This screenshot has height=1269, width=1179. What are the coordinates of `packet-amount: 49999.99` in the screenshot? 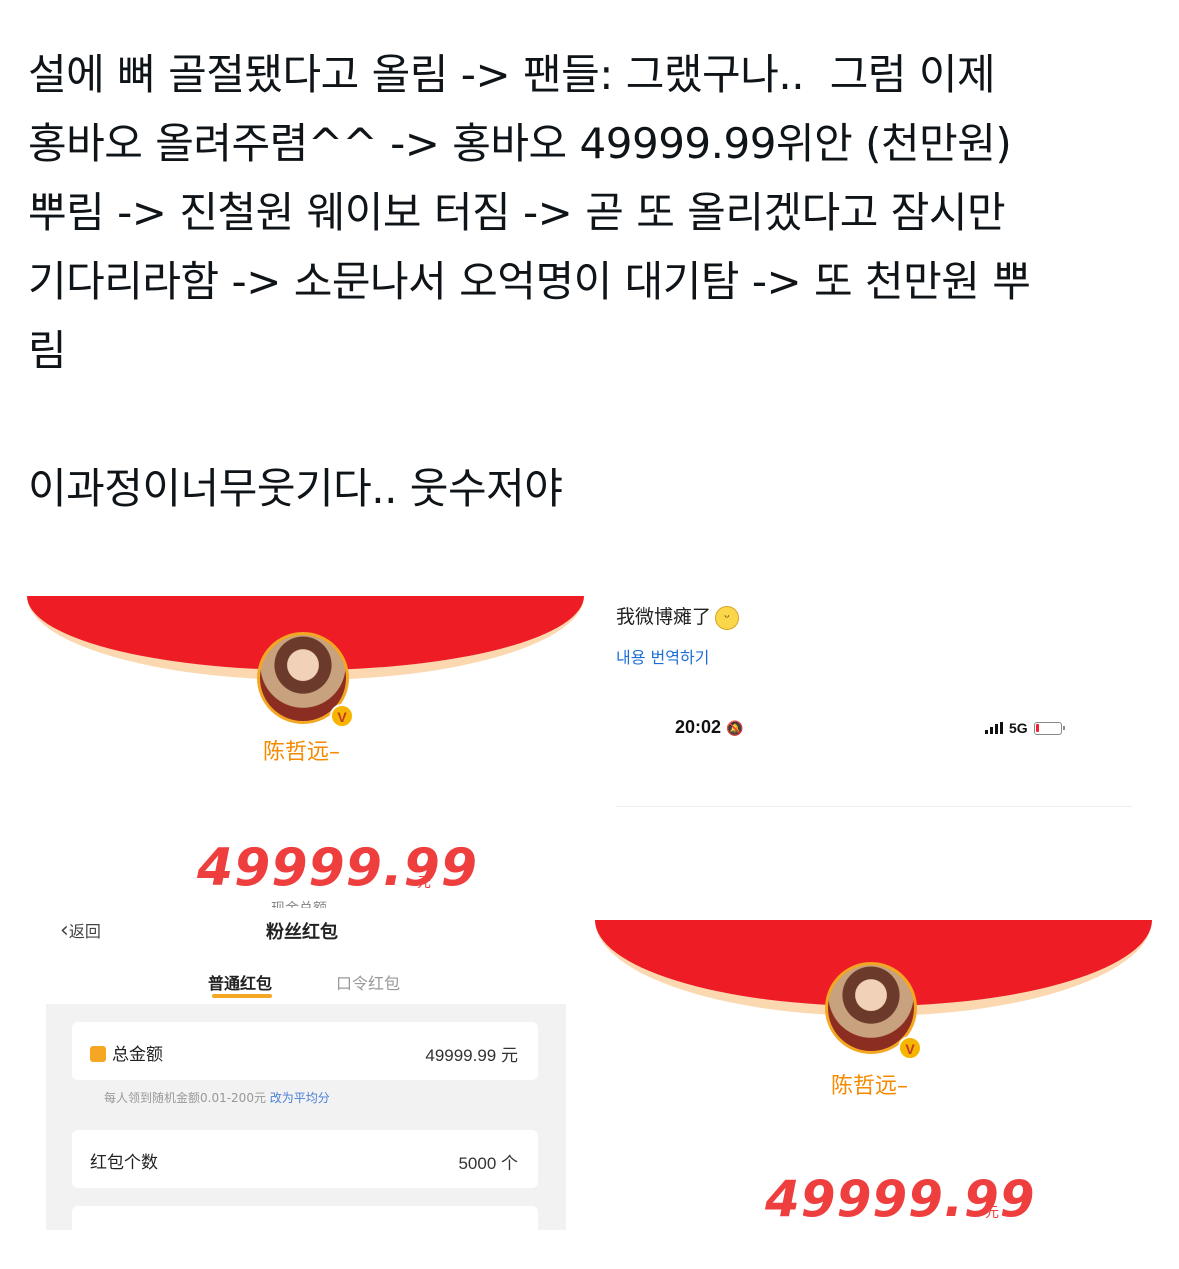 It's located at (338, 868).